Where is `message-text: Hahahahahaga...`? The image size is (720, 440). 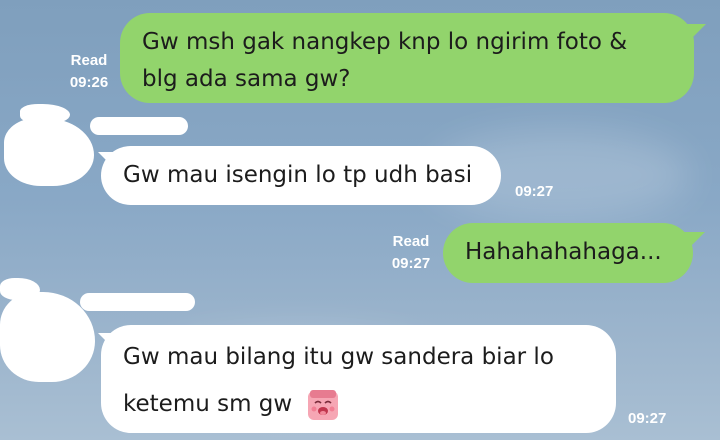 message-text: Hahahahahaga... is located at coordinates (563, 252).